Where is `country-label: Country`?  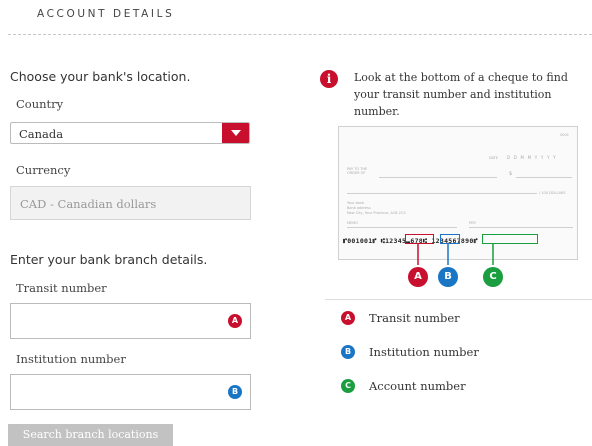 country-label: Country is located at coordinates (40, 104).